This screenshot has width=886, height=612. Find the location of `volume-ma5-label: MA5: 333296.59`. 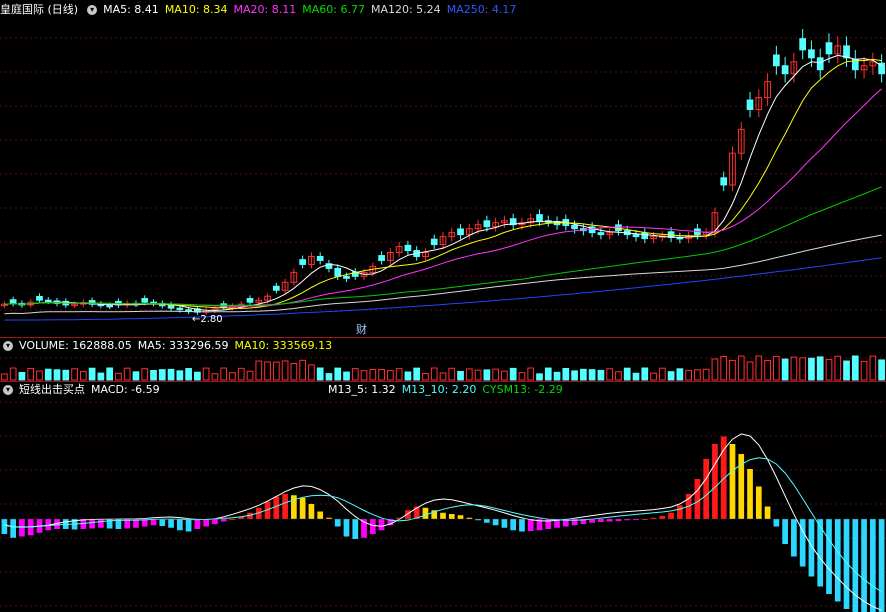

volume-ma5-label: MA5: 333296.59 is located at coordinates (183, 345).